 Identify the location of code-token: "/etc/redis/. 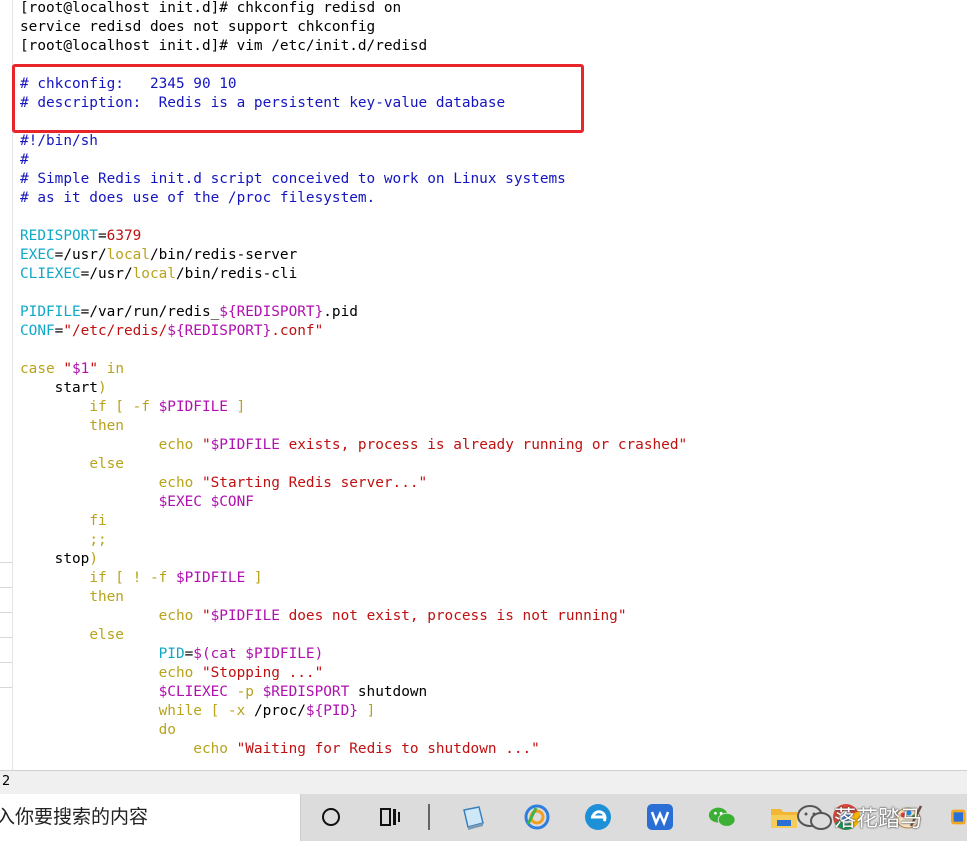
(115, 331).